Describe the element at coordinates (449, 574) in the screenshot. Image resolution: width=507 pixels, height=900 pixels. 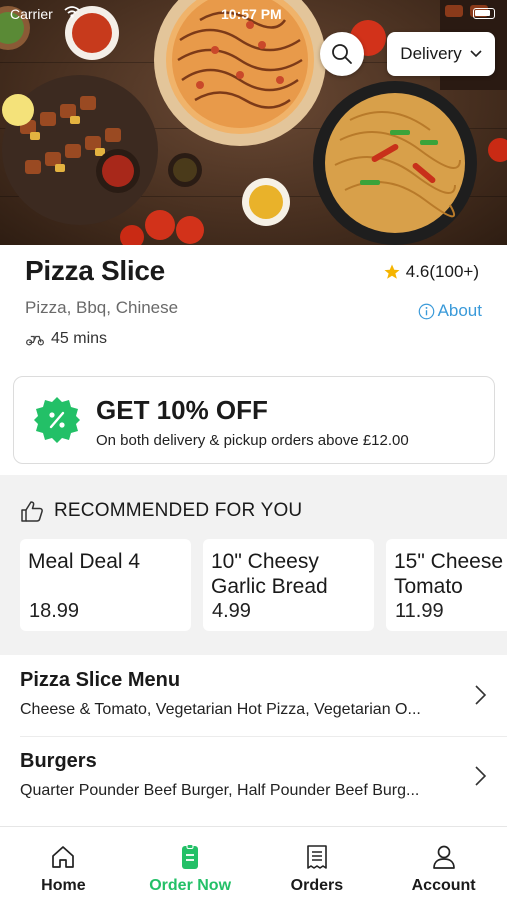
I see `recommended-item-name: 15" Cheese Tomato` at that location.